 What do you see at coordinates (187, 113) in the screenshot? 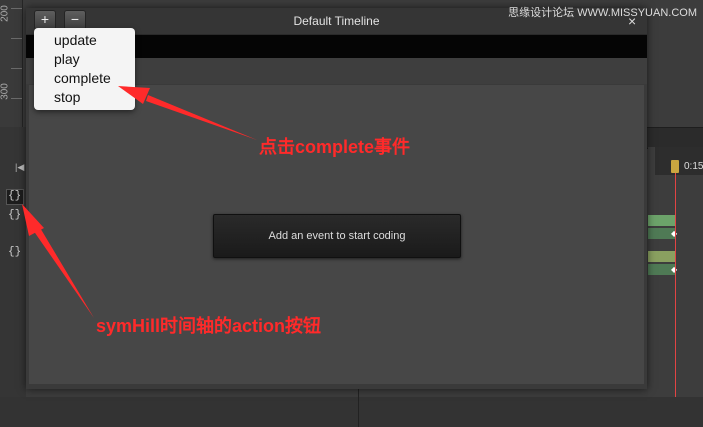
I see `arrow-to-complete` at bounding box center [187, 113].